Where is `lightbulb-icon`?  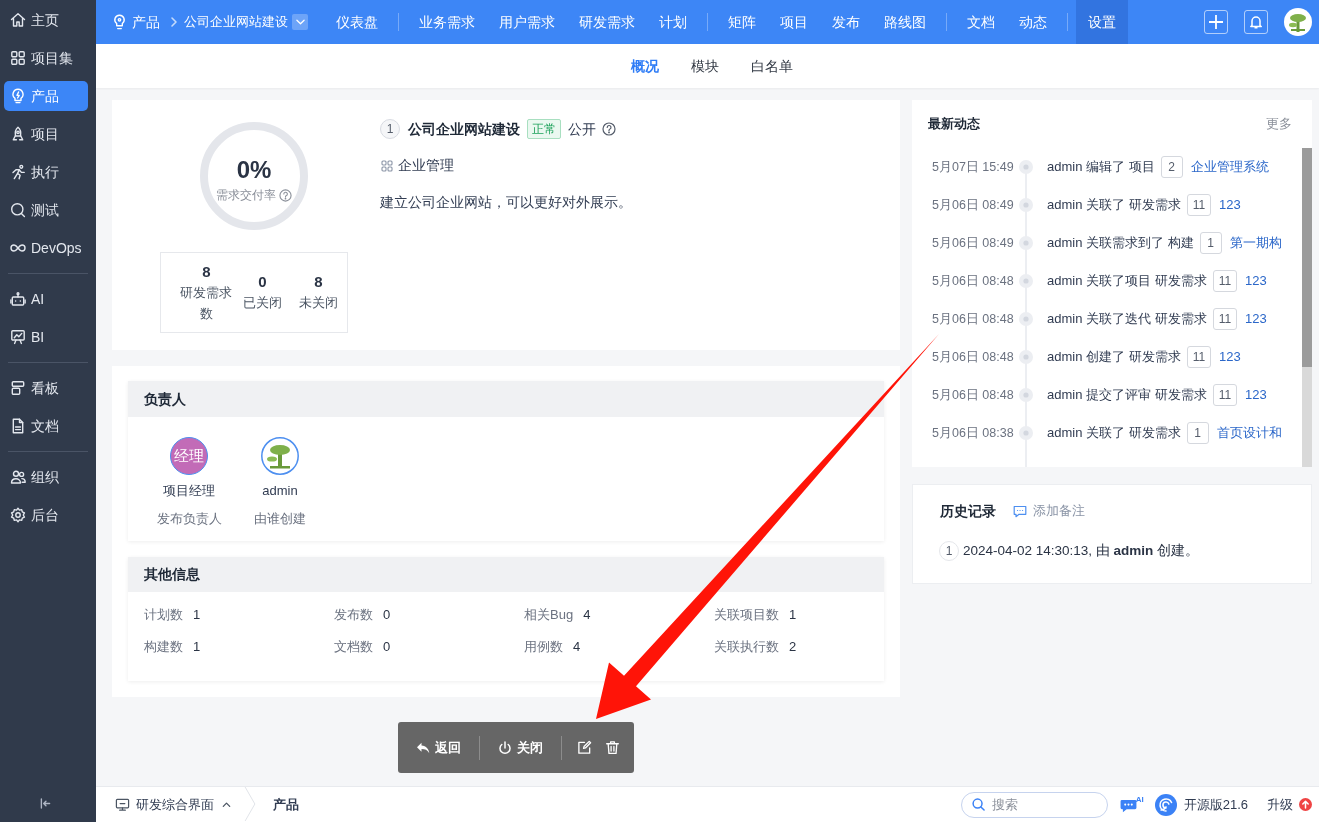 lightbulb-icon is located at coordinates (119, 22).